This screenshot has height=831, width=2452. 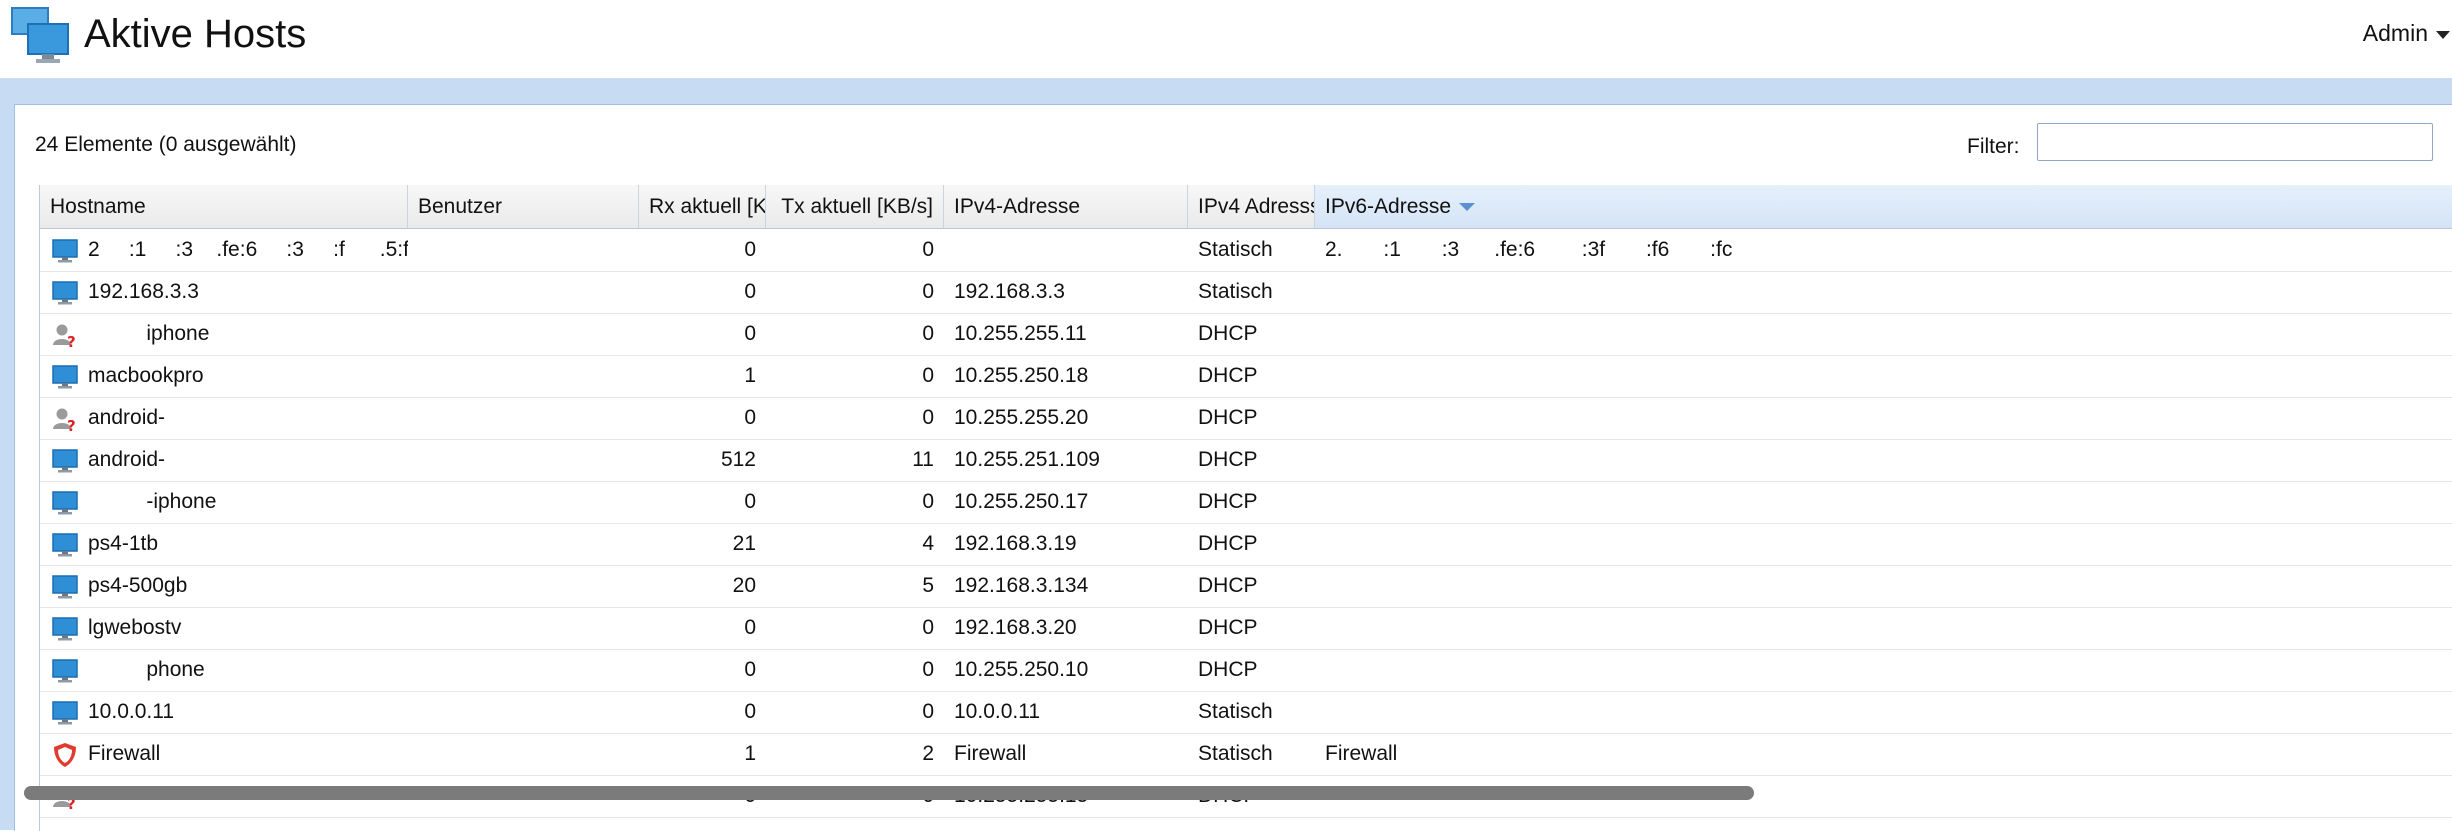 I want to click on hostname-text: 2 :1 :3 .fe:6 :3 :f .5:fc, so click(x=248, y=249).